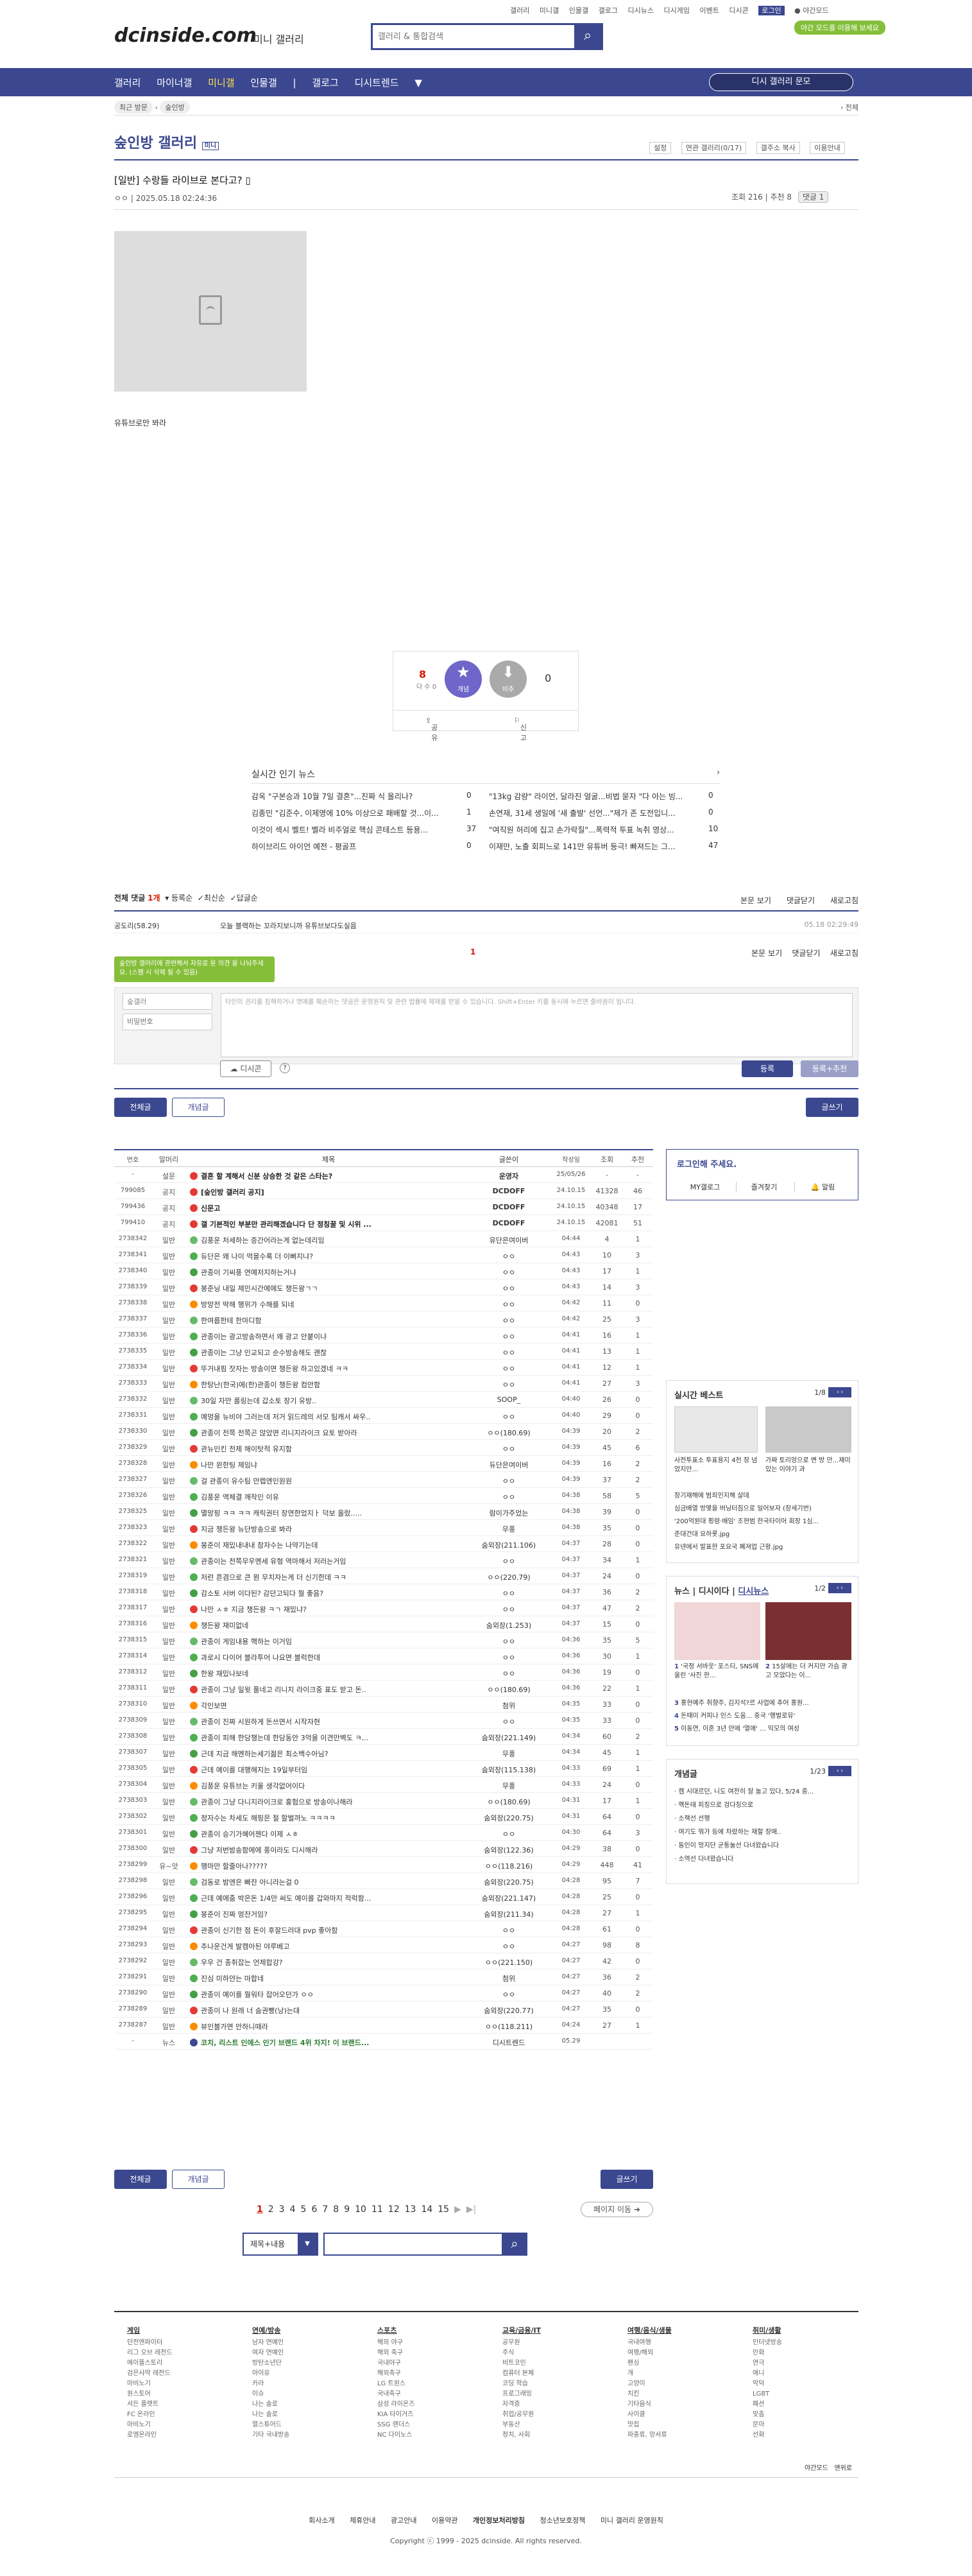 This screenshot has height=2576, width=972. Describe the element at coordinates (270, 2353) in the screenshot. I see `footer-column-link: 여자 연예인` at that location.